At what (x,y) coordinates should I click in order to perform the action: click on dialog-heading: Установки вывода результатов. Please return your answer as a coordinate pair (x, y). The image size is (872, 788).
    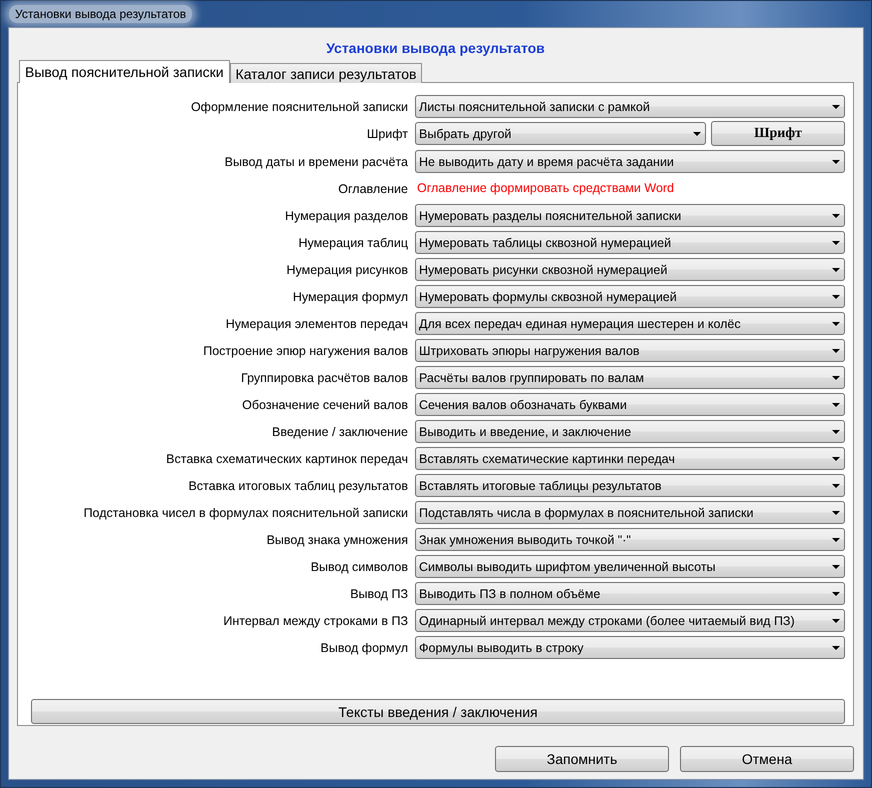
    Looking at the image, I should click on (435, 48).